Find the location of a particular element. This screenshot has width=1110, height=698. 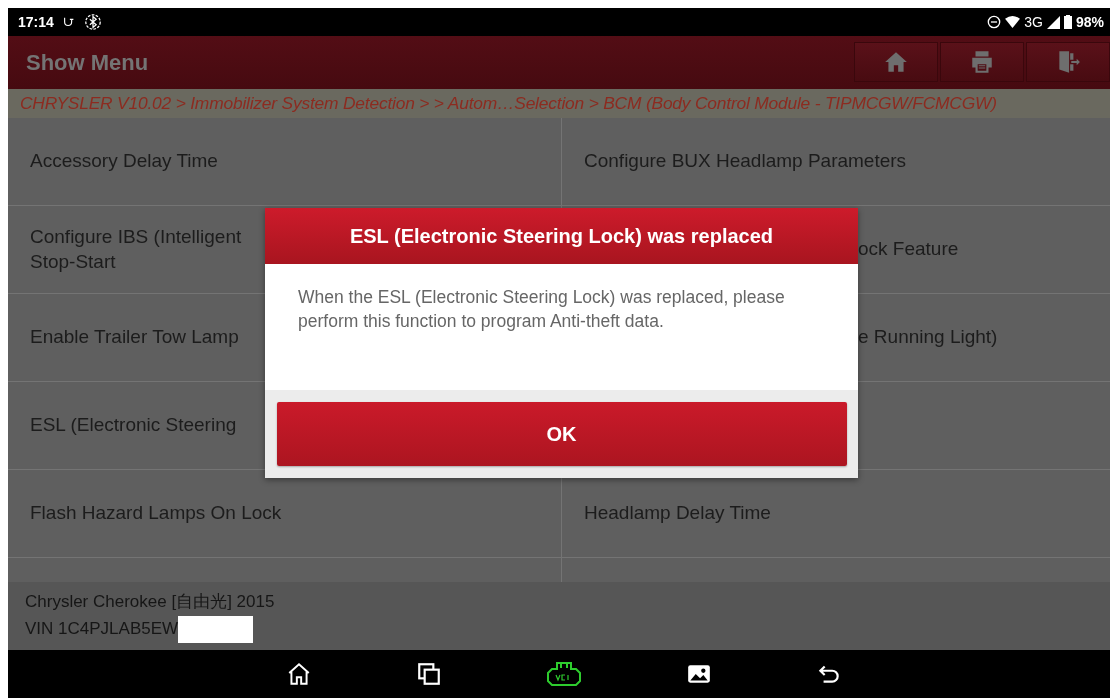

dialog-title: ESL (Electronic Steering Lock) was replaced is located at coordinates (561, 236).